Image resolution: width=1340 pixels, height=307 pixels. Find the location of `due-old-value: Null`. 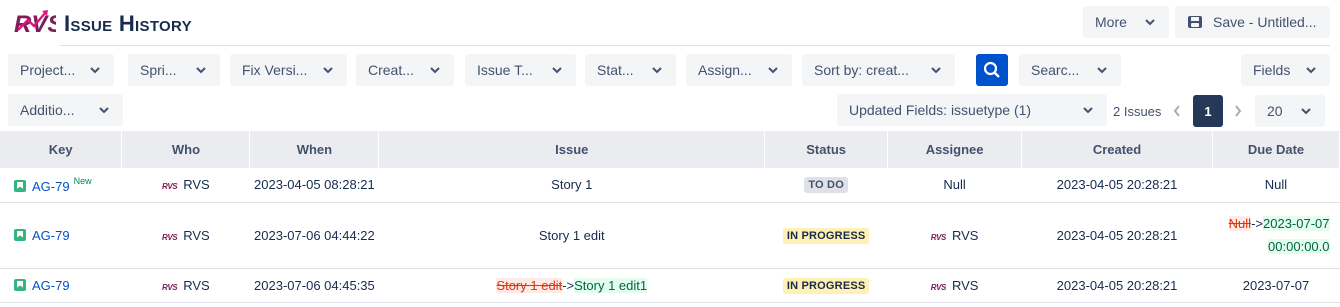

due-old-value: Null is located at coordinates (1240, 223).